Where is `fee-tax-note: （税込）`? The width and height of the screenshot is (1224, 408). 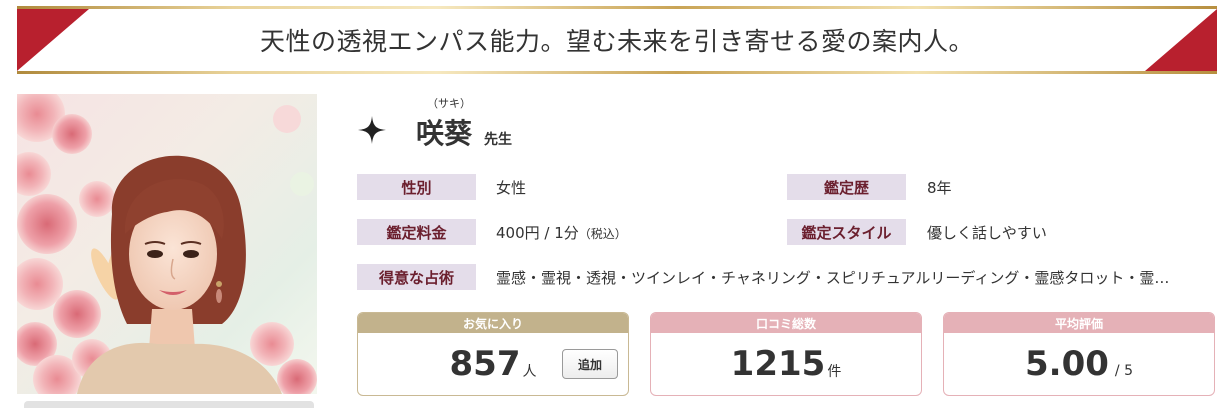
fee-tax-note: （税込） is located at coordinates (602, 234).